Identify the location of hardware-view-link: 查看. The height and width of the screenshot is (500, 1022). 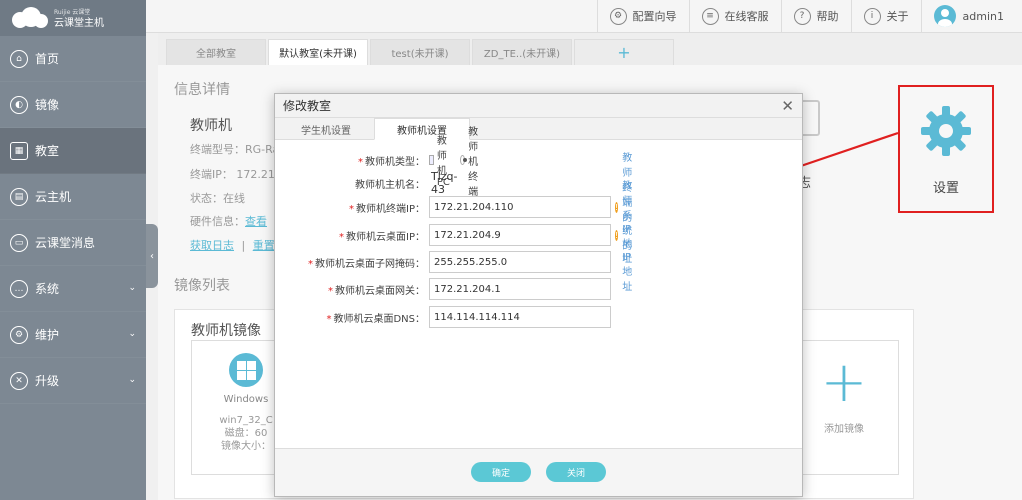
(256, 221).